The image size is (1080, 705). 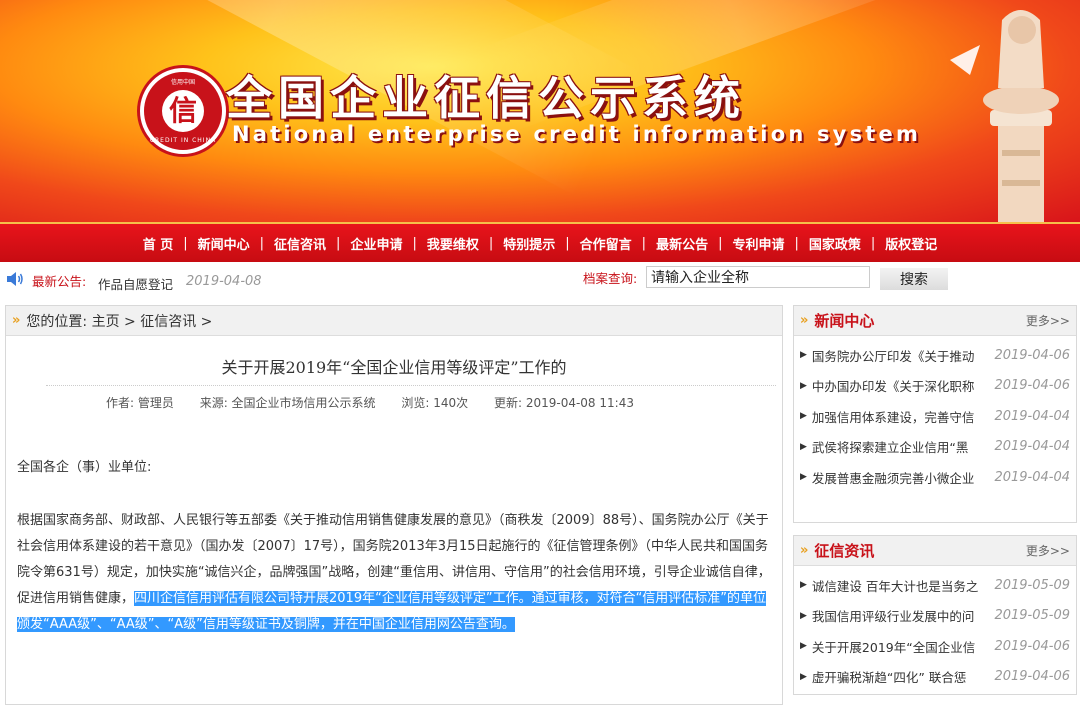 I want to click on company-search-input, so click(x=758, y=277).